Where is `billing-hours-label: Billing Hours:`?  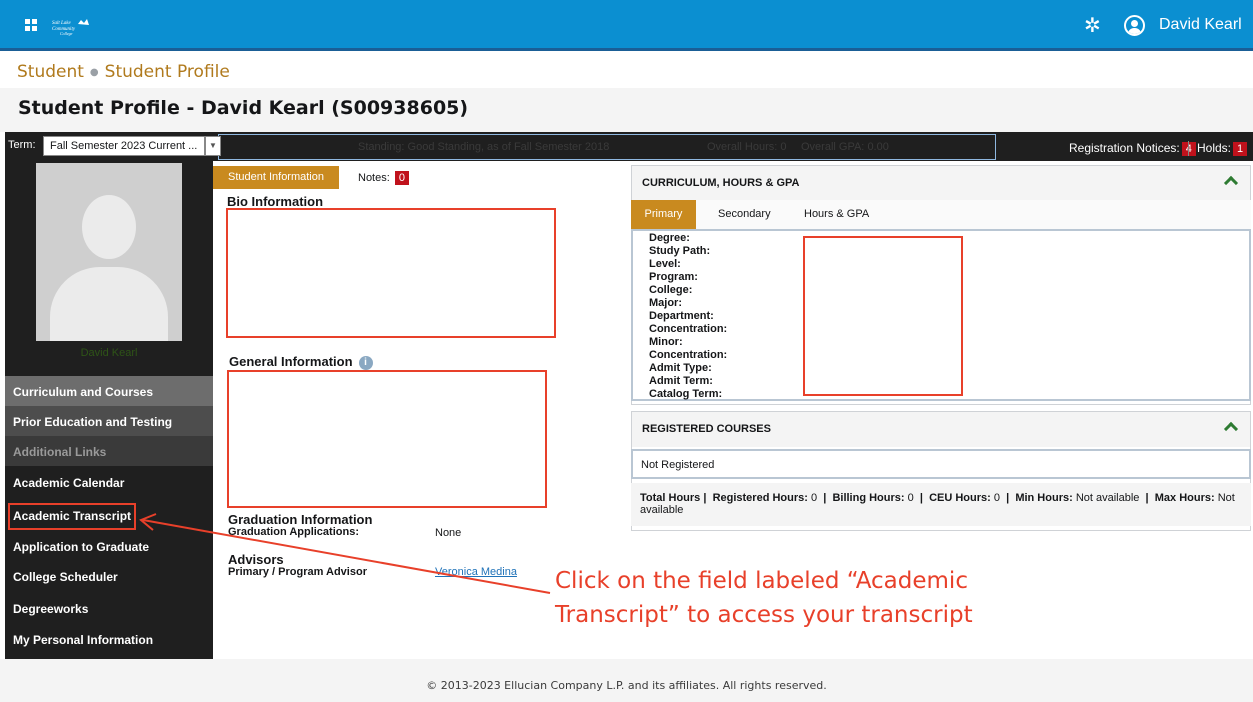
billing-hours-label: Billing Hours: is located at coordinates (868, 498).